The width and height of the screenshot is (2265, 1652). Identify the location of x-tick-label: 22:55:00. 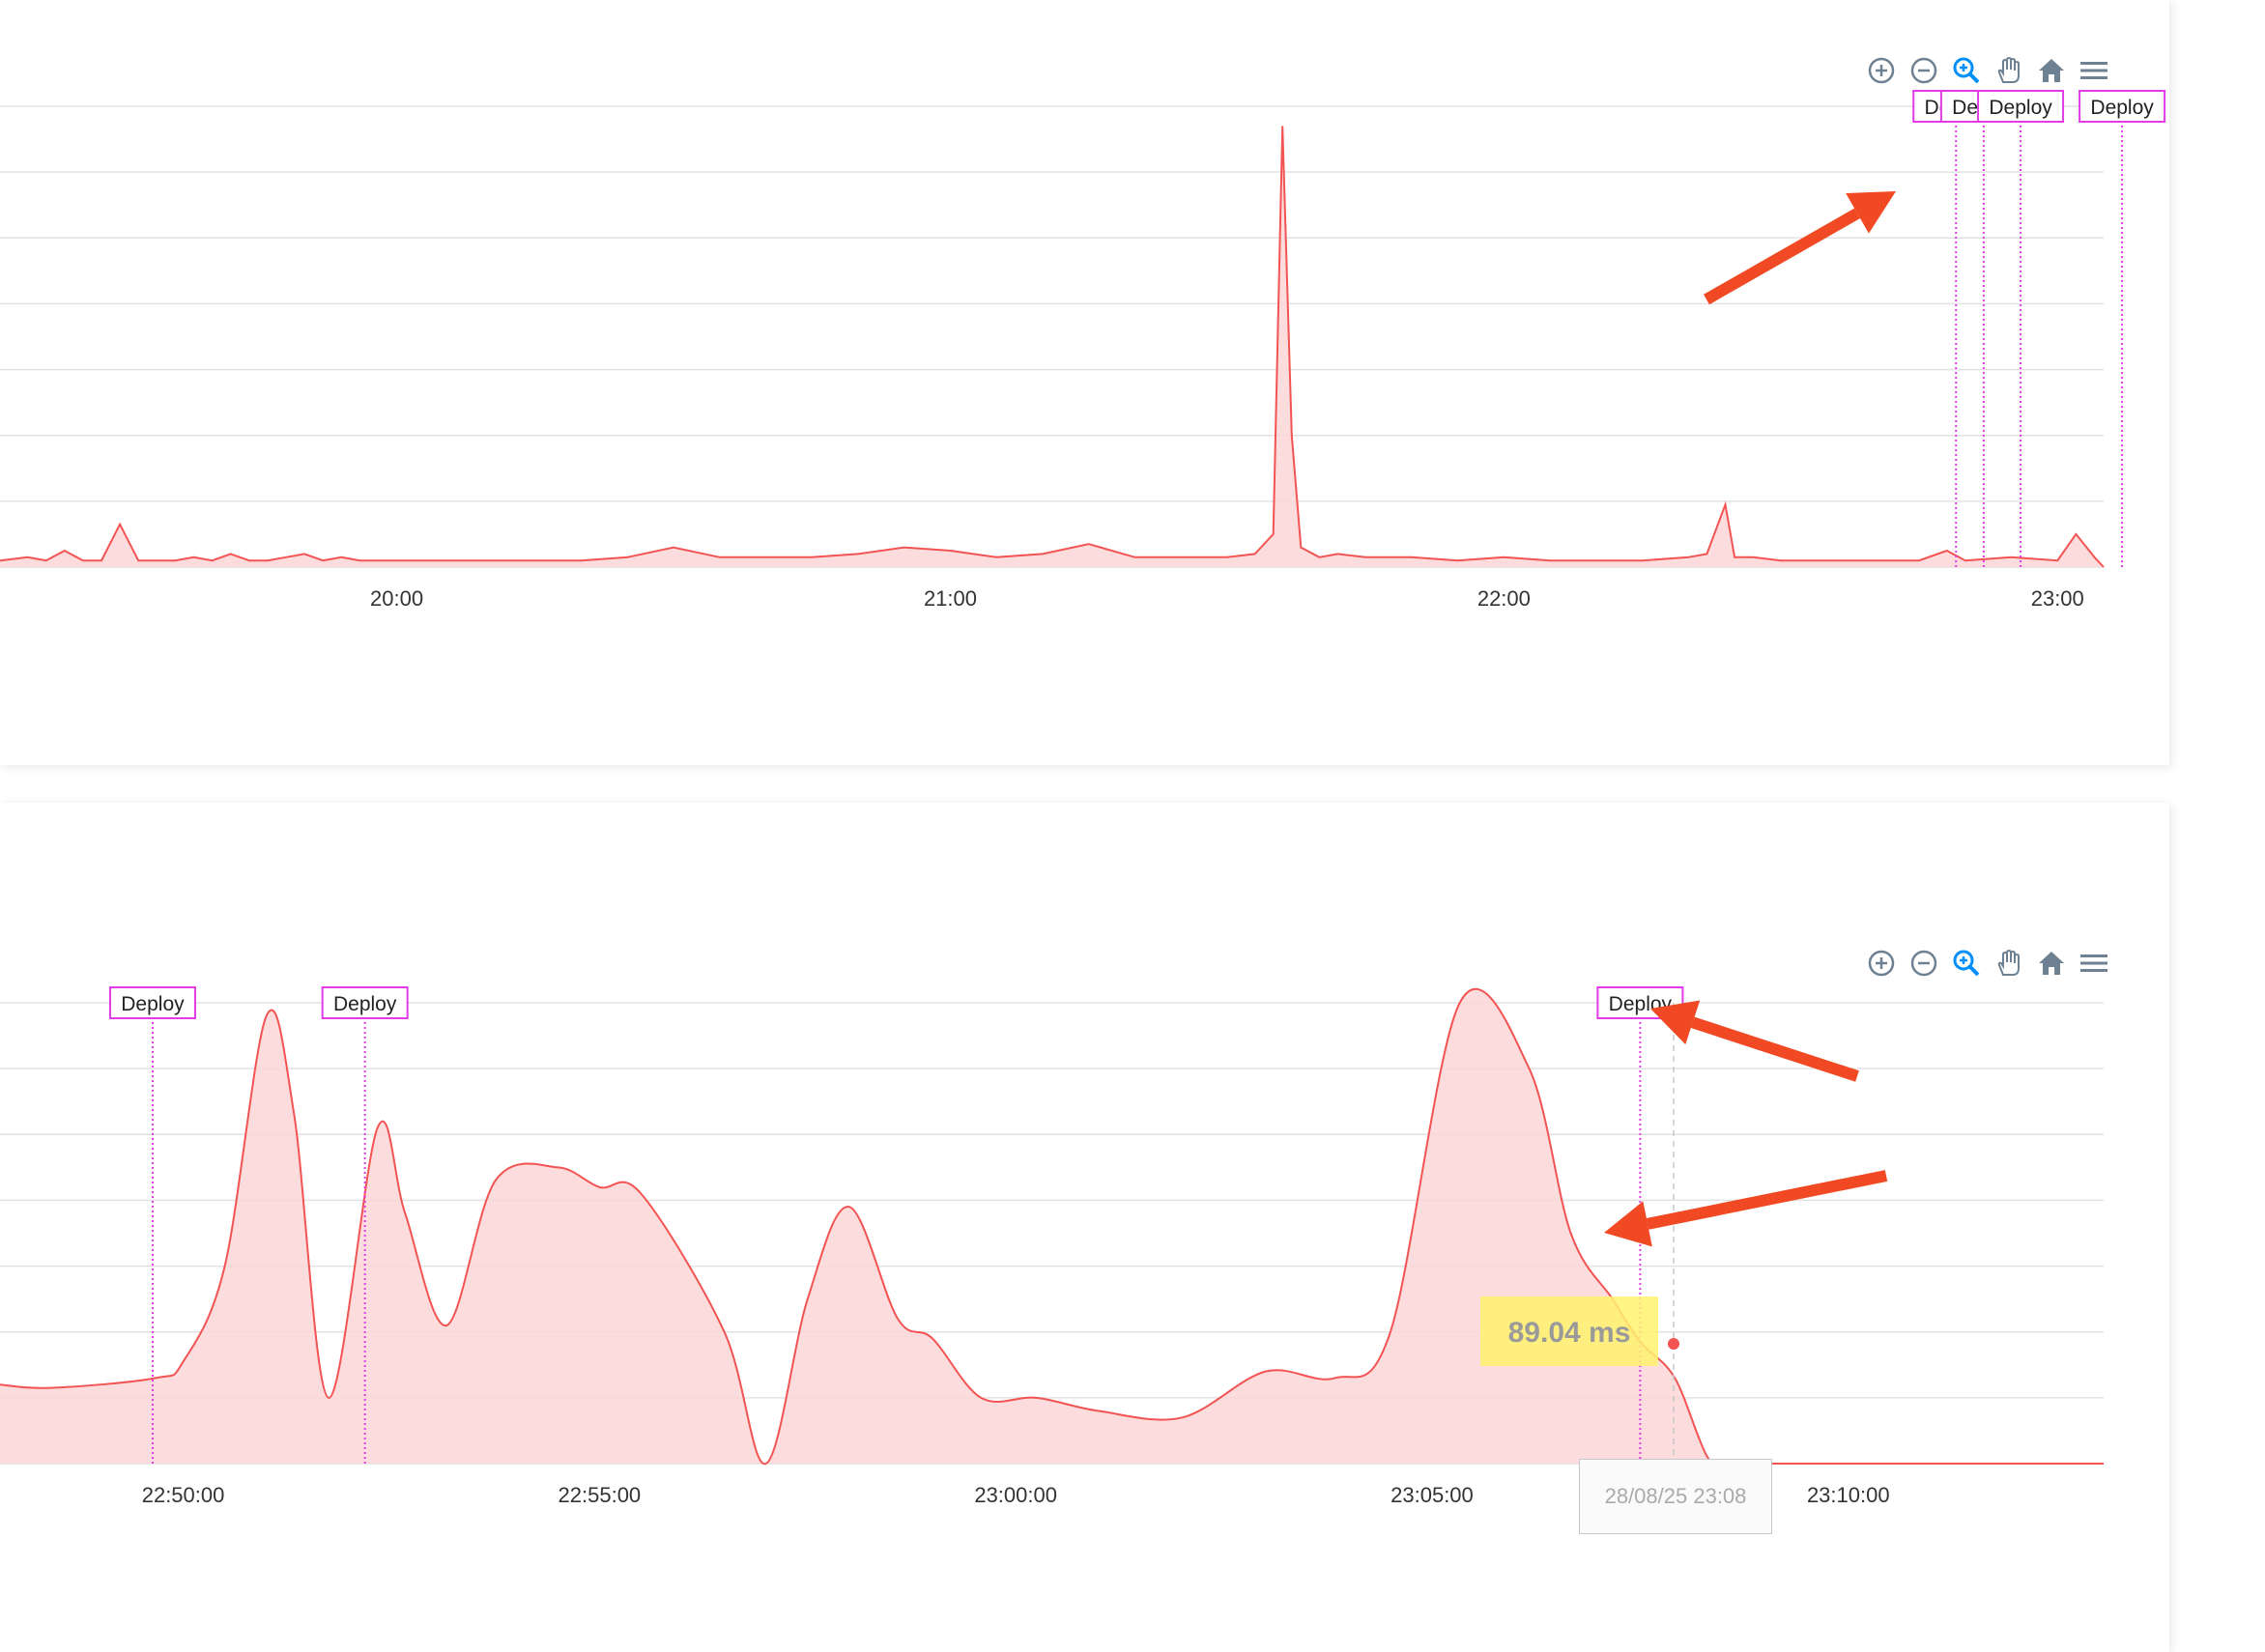
(600, 1495).